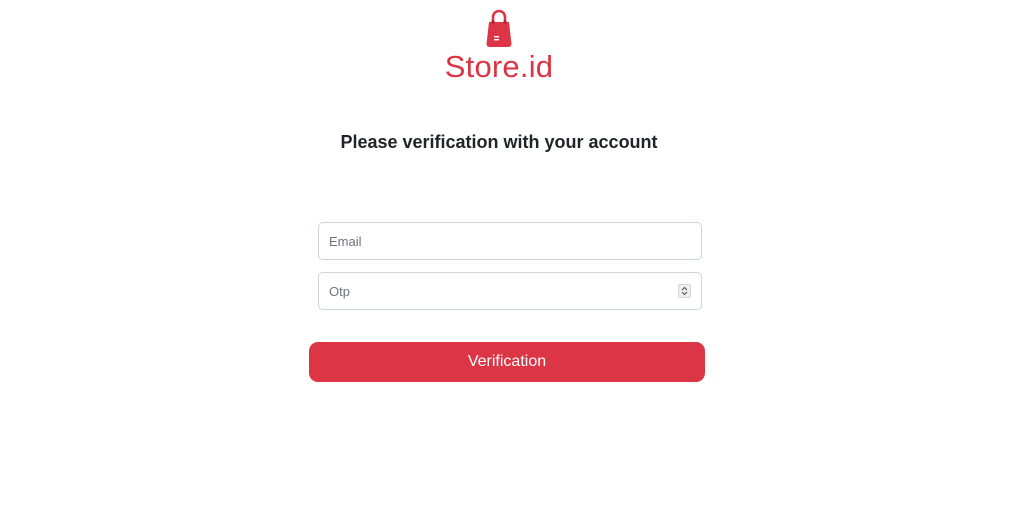  Describe the element at coordinates (684, 291) in the screenshot. I see `number-spinner-icon` at that location.